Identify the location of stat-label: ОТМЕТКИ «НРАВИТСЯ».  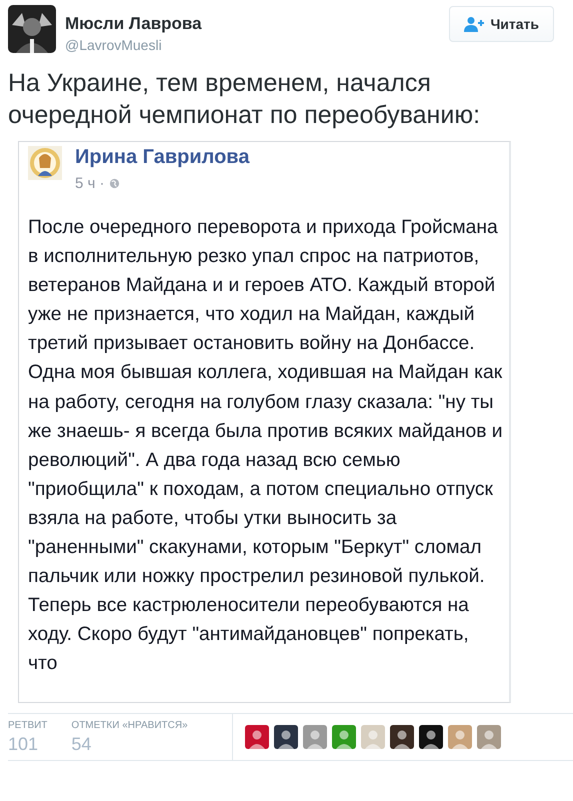
(129, 725).